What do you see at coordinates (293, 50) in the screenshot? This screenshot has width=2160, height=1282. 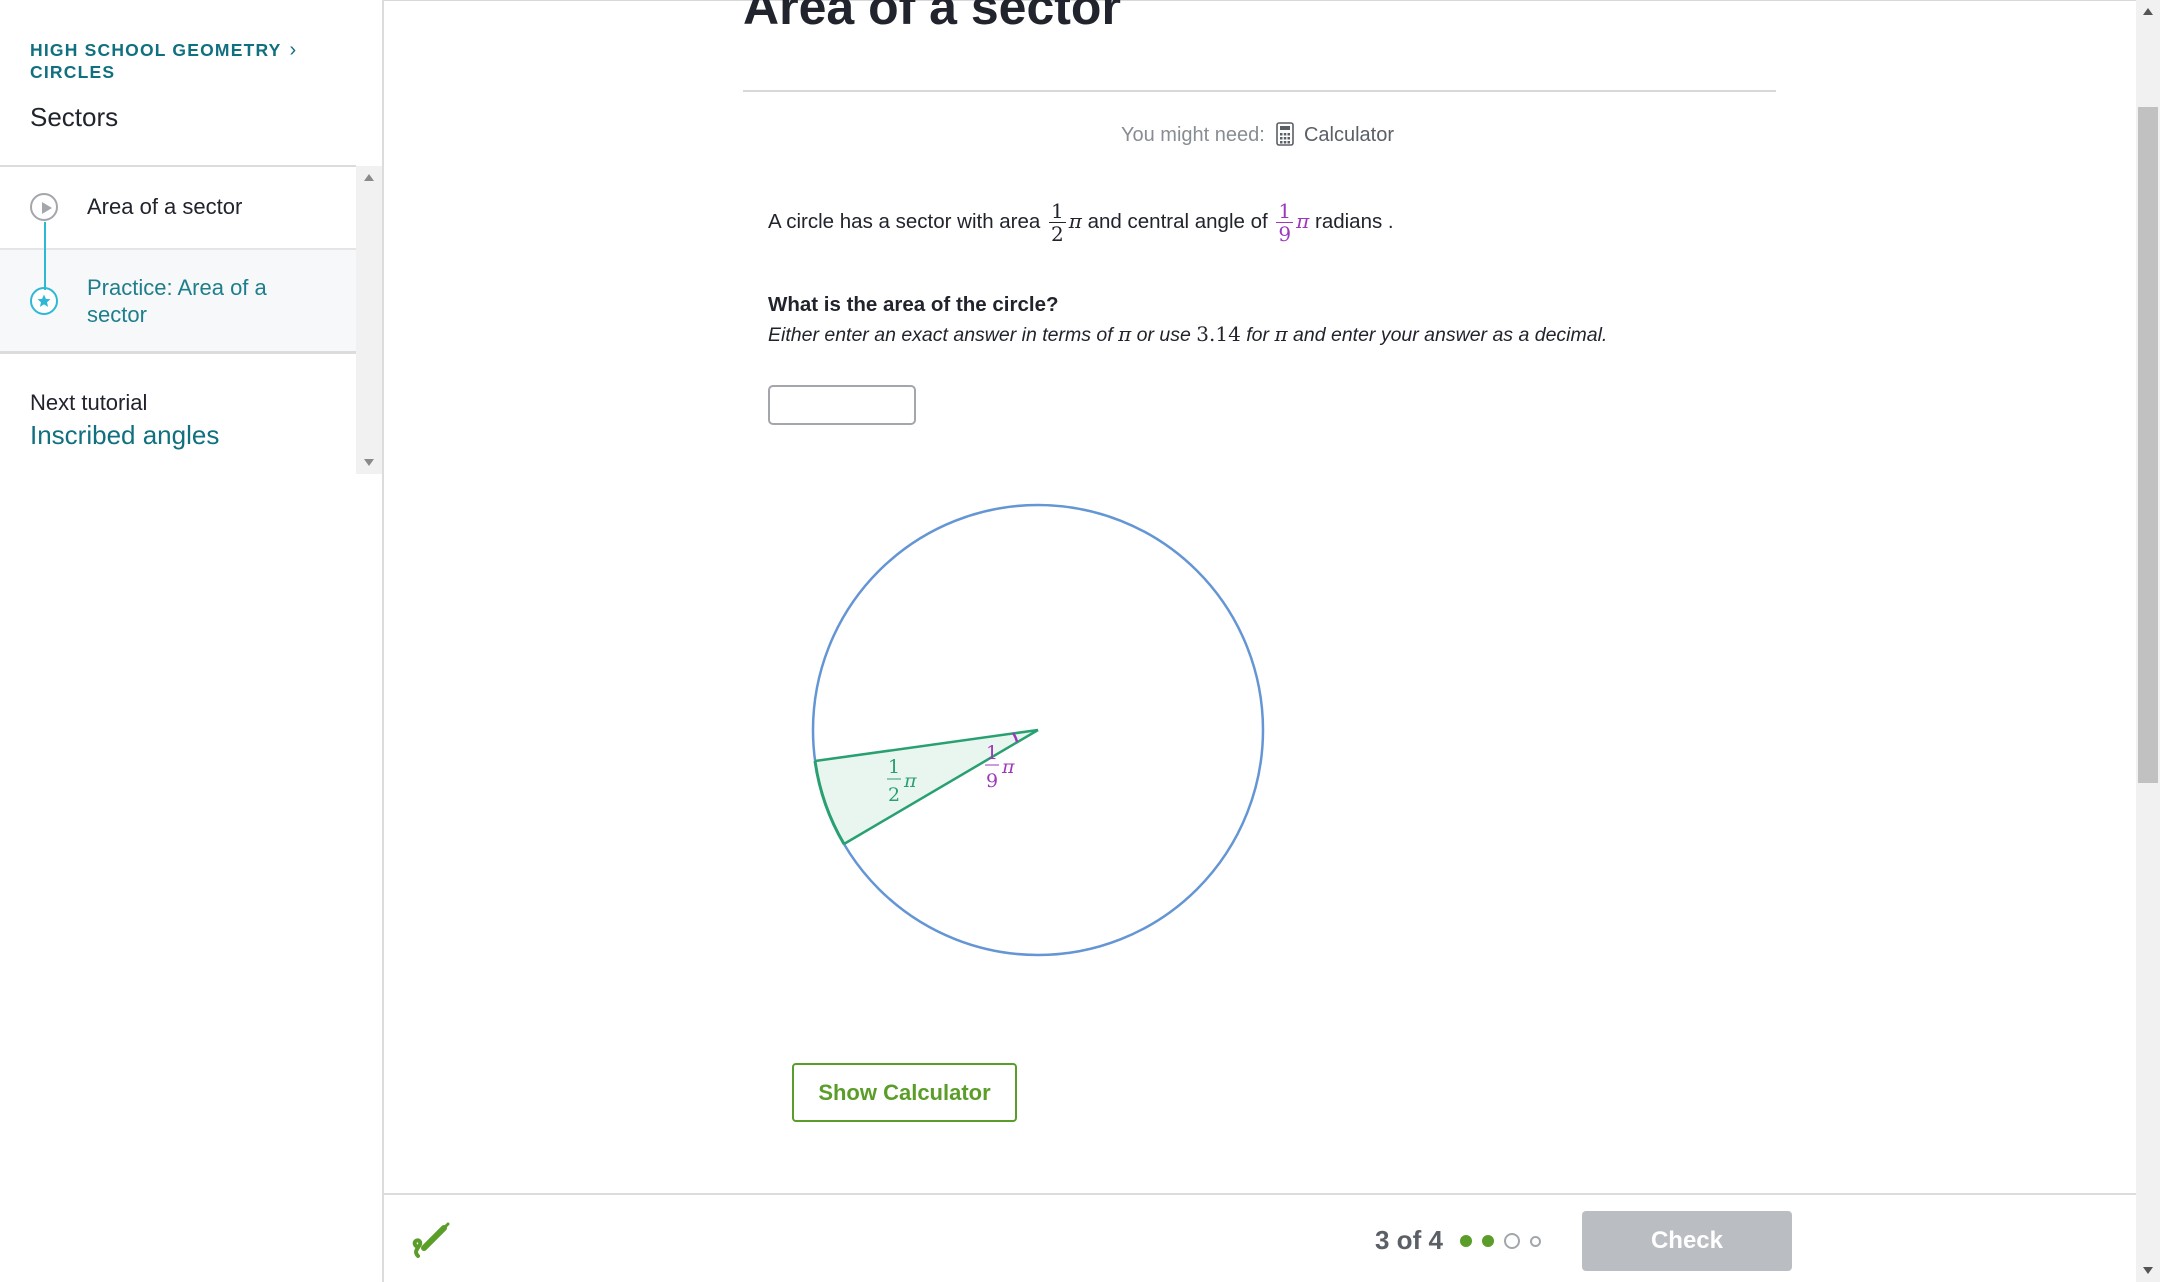 I see `chevron-right-icon: ›` at bounding box center [293, 50].